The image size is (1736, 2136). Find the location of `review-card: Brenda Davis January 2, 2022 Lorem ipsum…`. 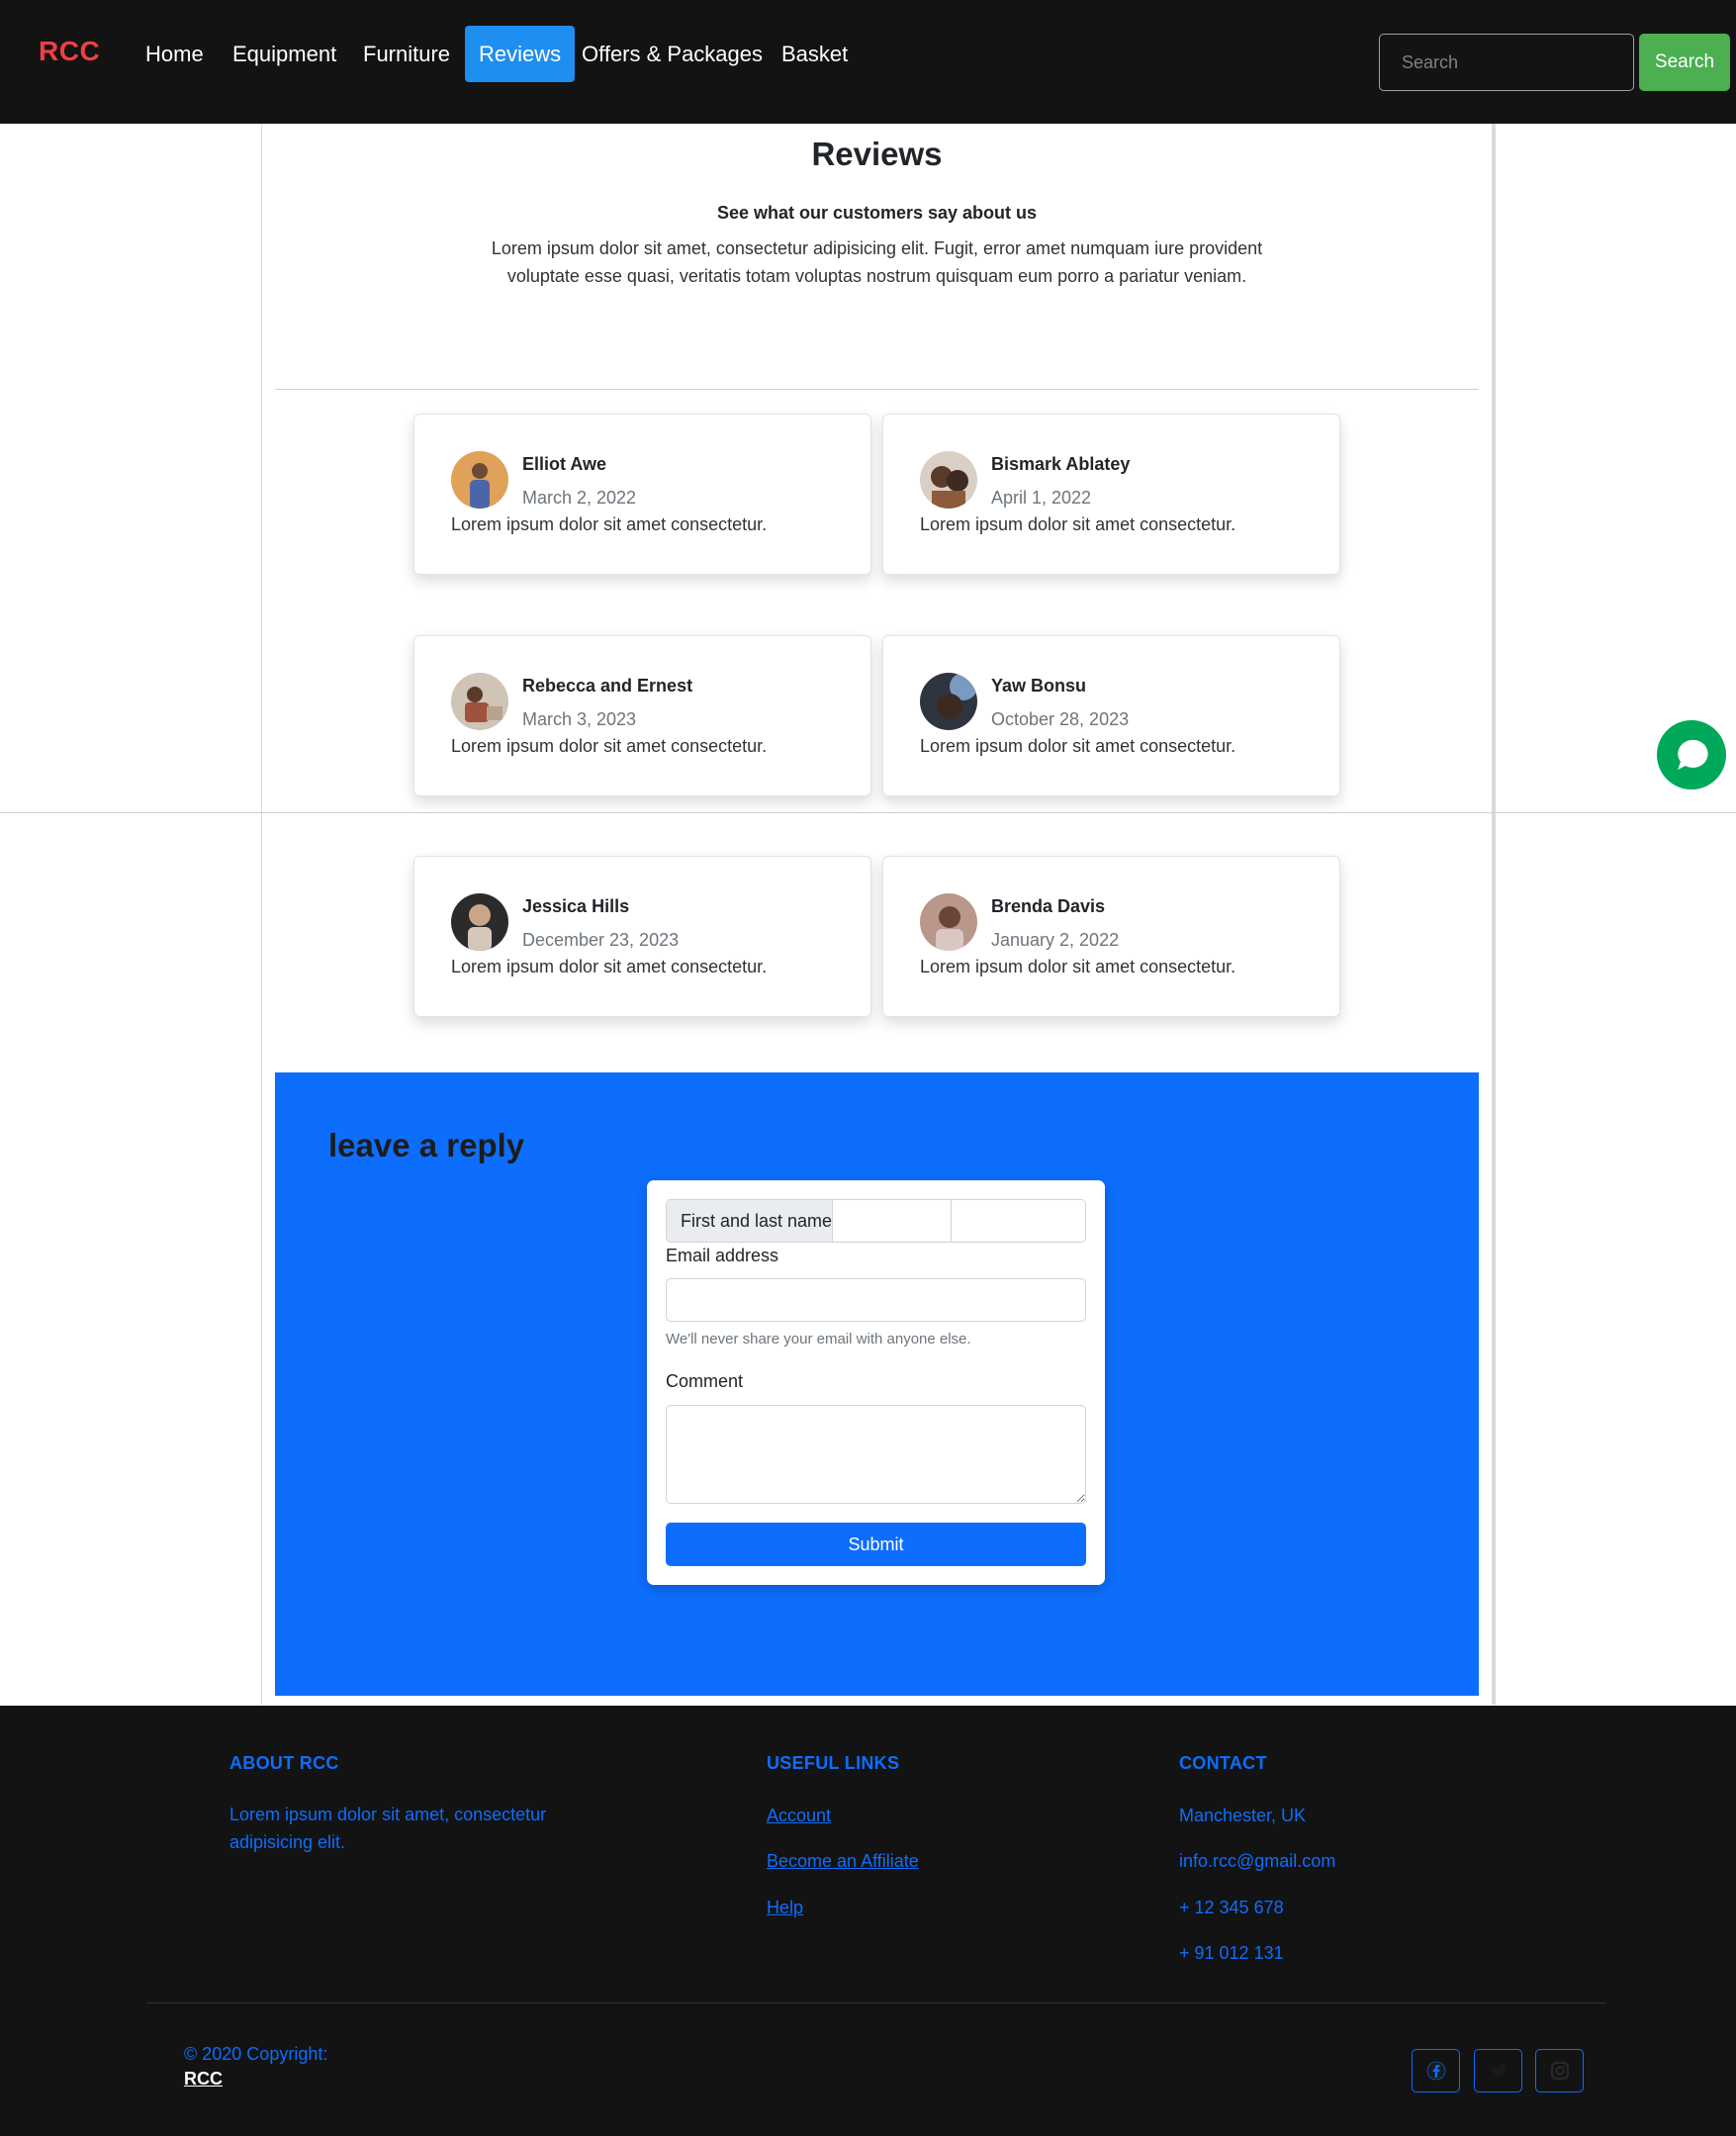

review-card: Brenda Davis January 2, 2022 Lorem ipsum… is located at coordinates (1111, 936).